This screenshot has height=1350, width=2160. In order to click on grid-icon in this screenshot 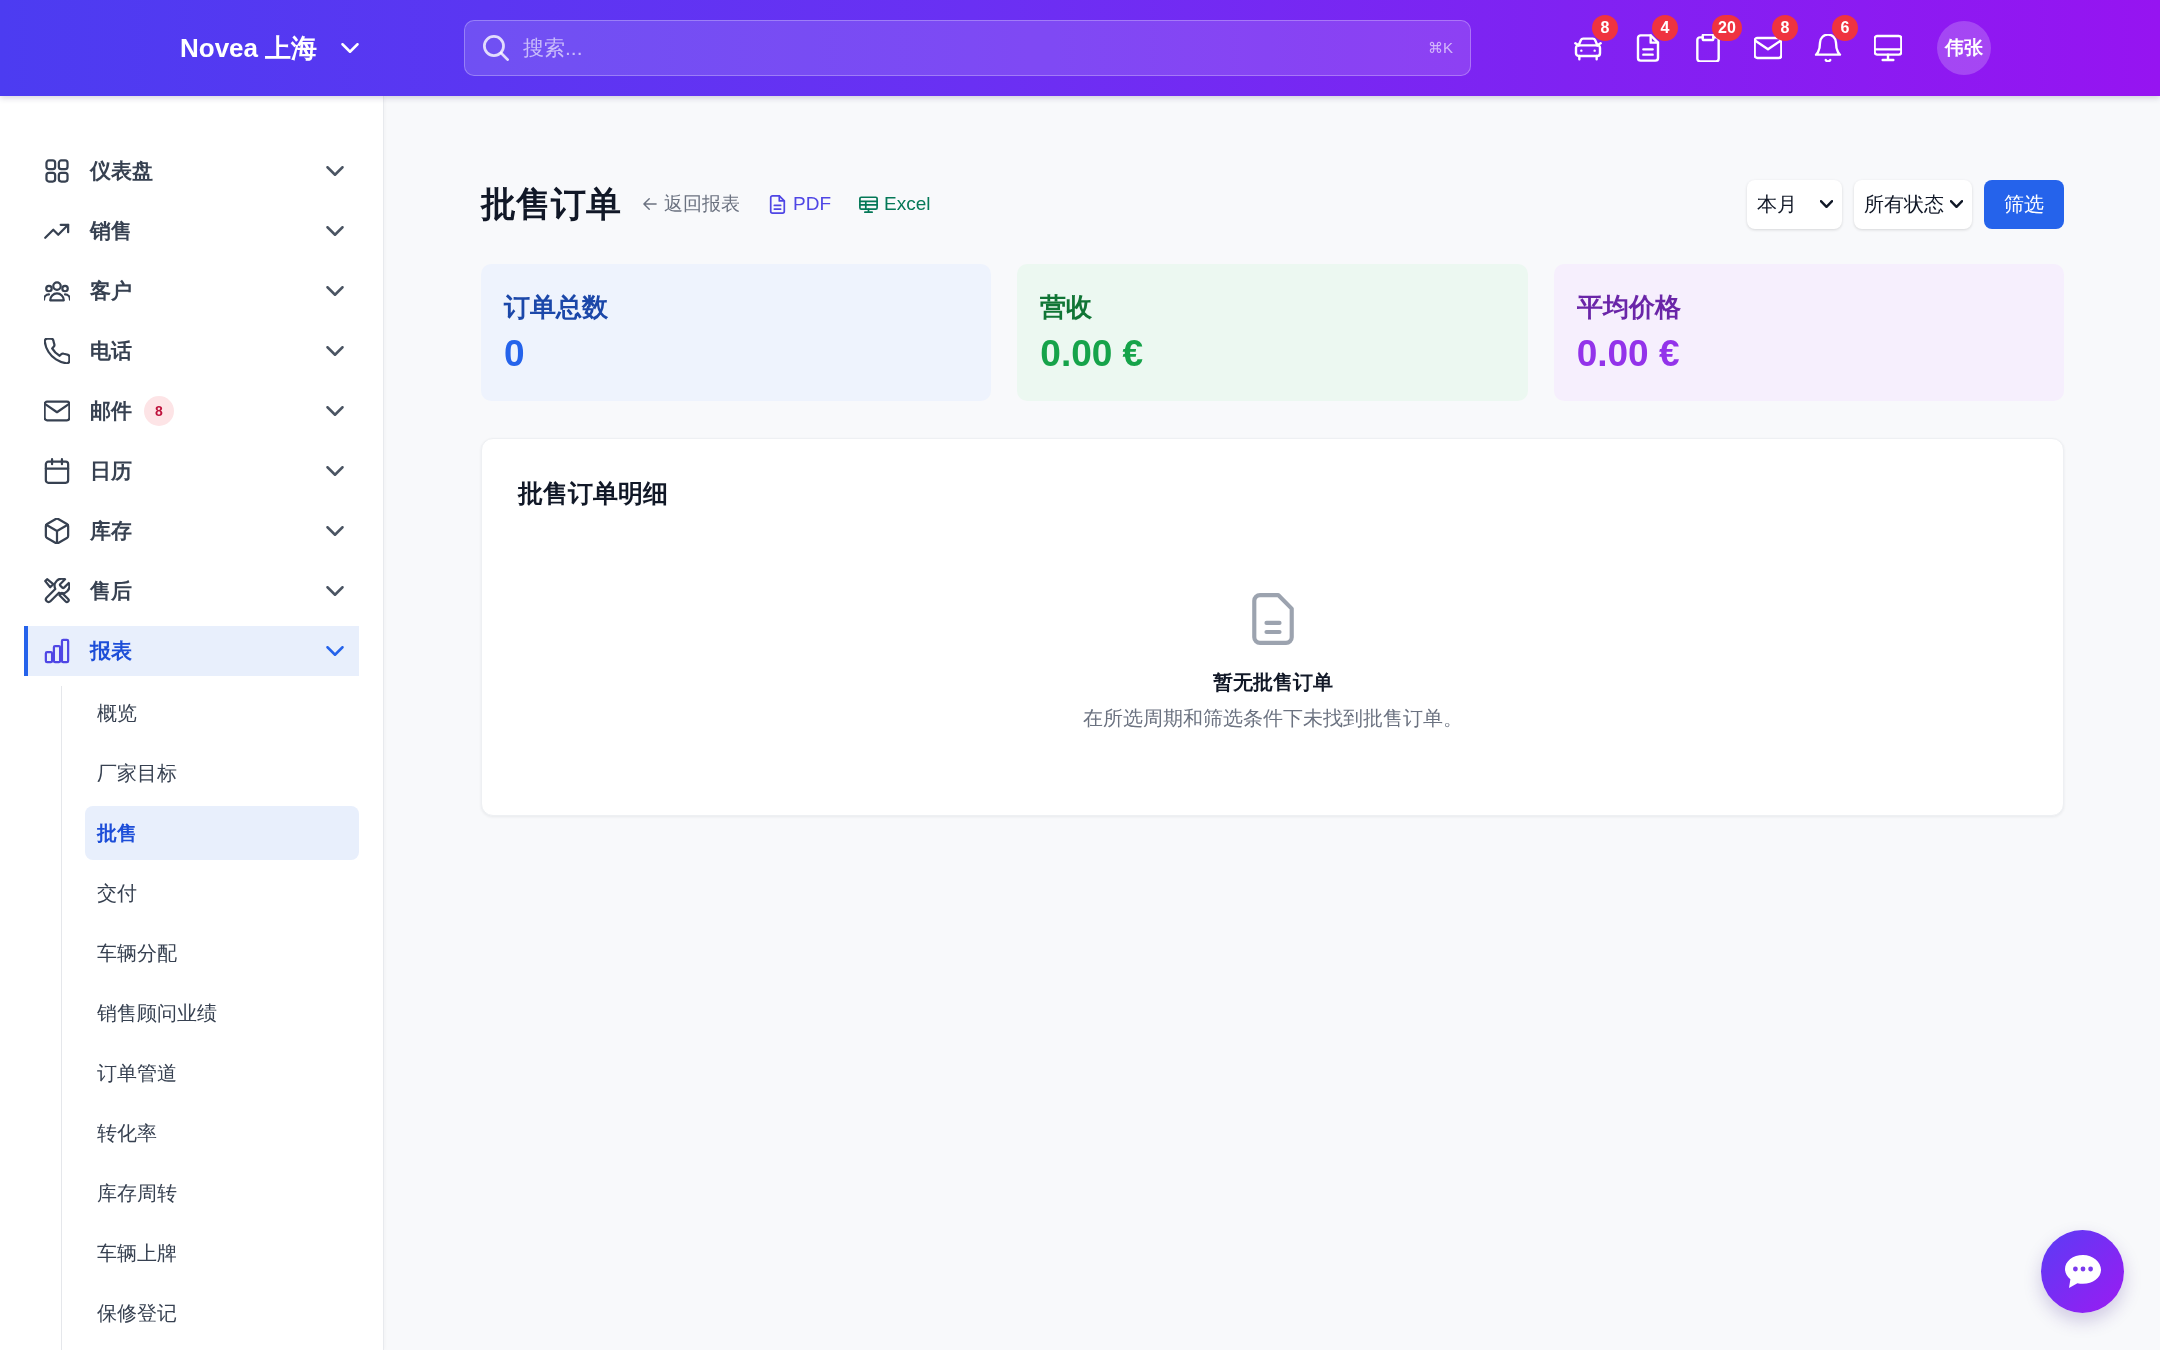, I will do `click(57, 171)`.